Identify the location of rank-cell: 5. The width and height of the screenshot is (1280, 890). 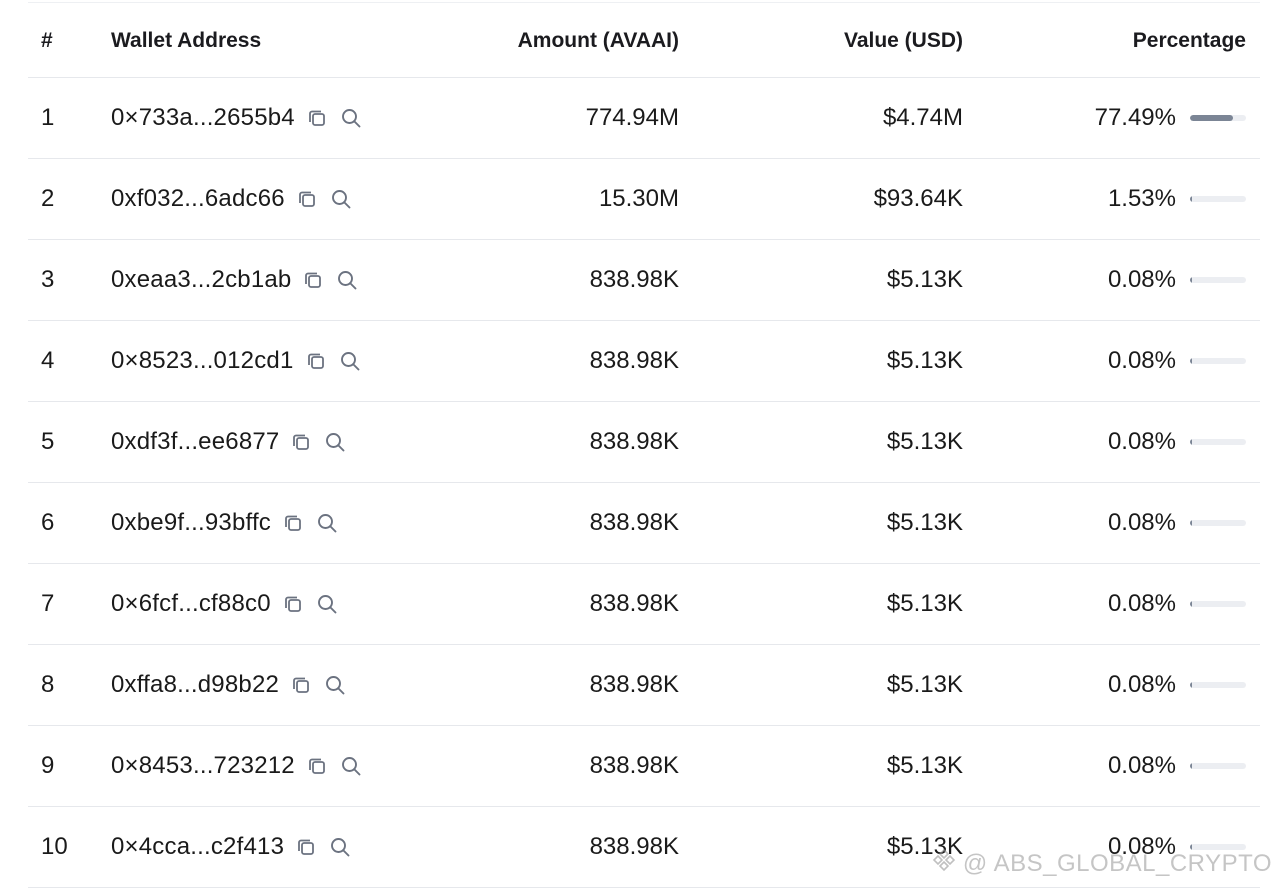
(69, 442).